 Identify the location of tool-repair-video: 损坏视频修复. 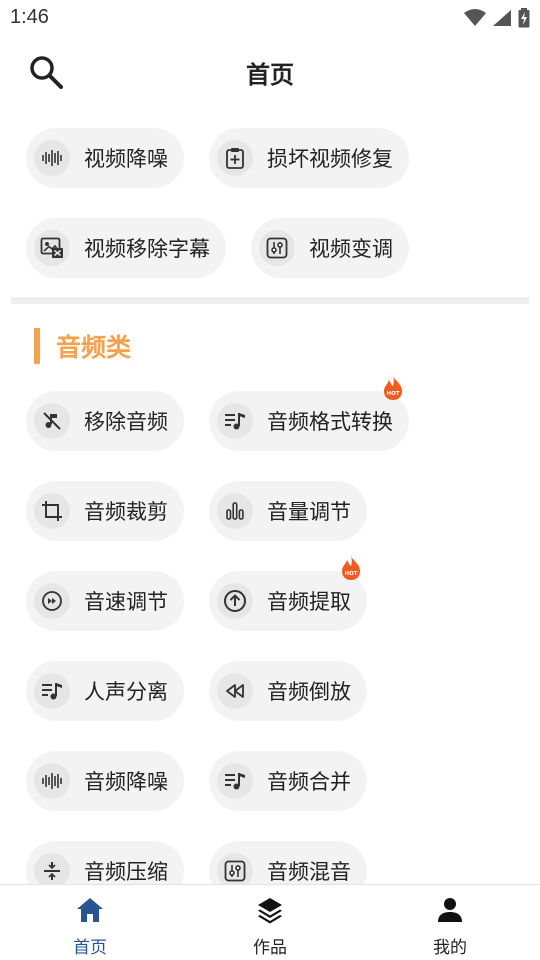
(309, 158).